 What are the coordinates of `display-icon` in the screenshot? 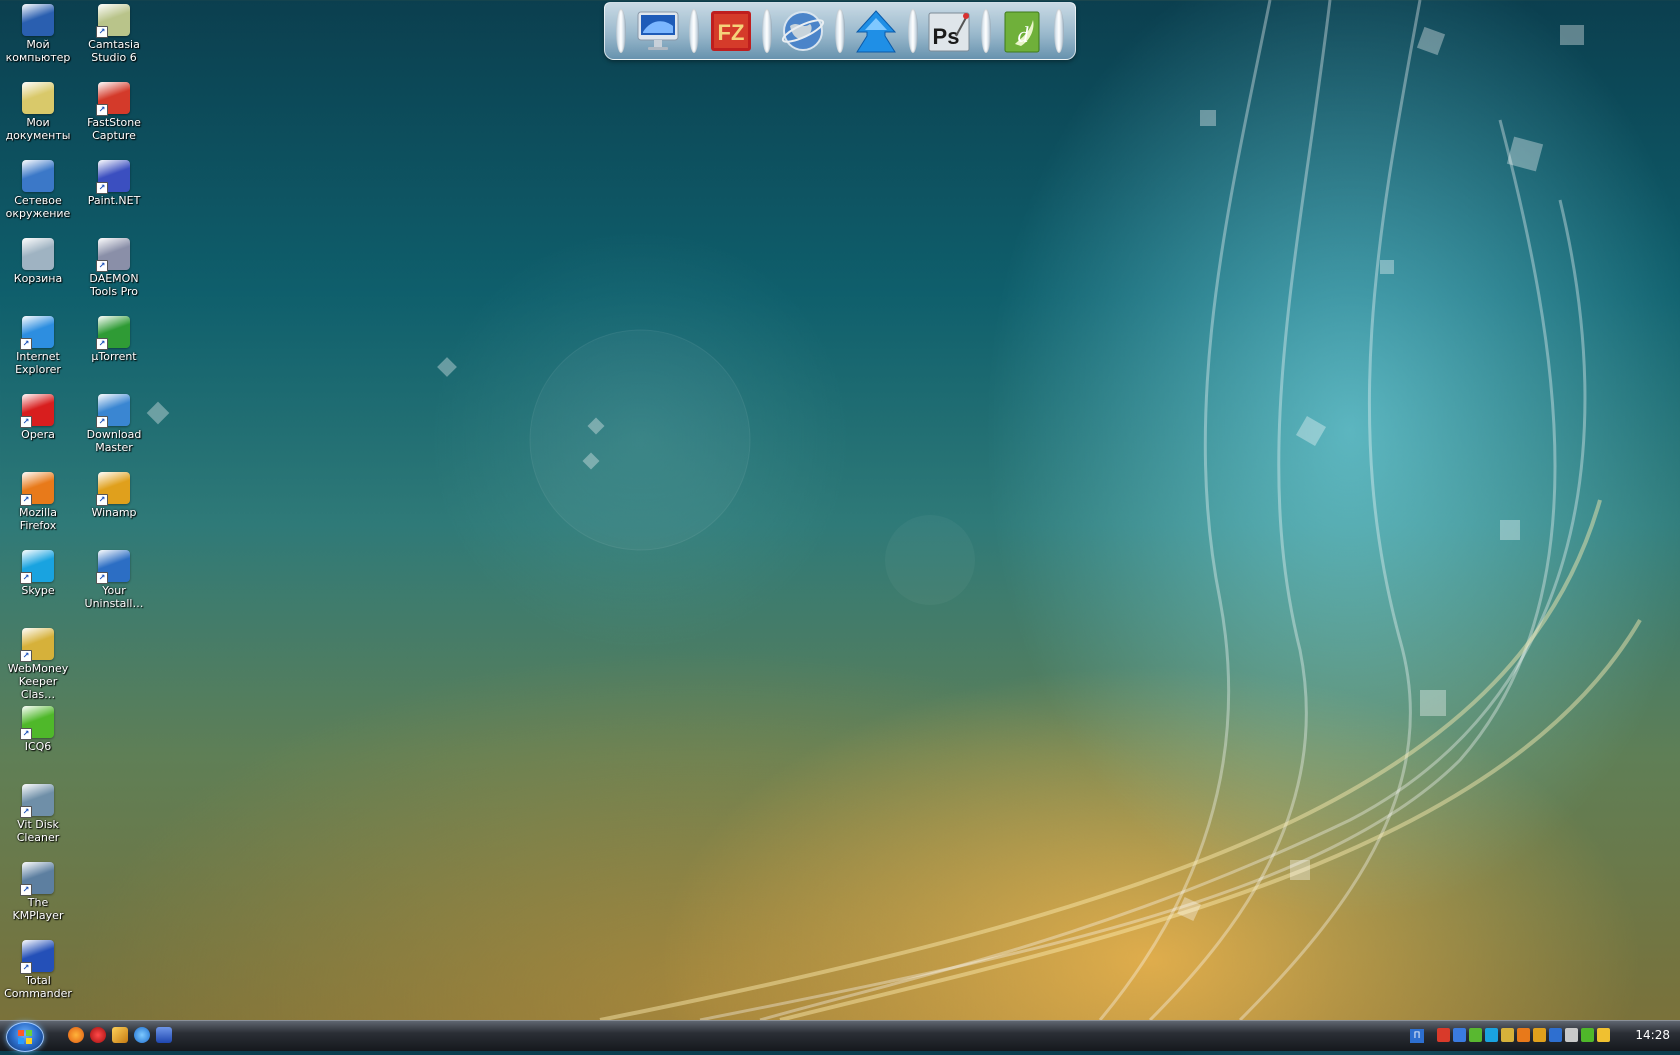 It's located at (1555, 1035).